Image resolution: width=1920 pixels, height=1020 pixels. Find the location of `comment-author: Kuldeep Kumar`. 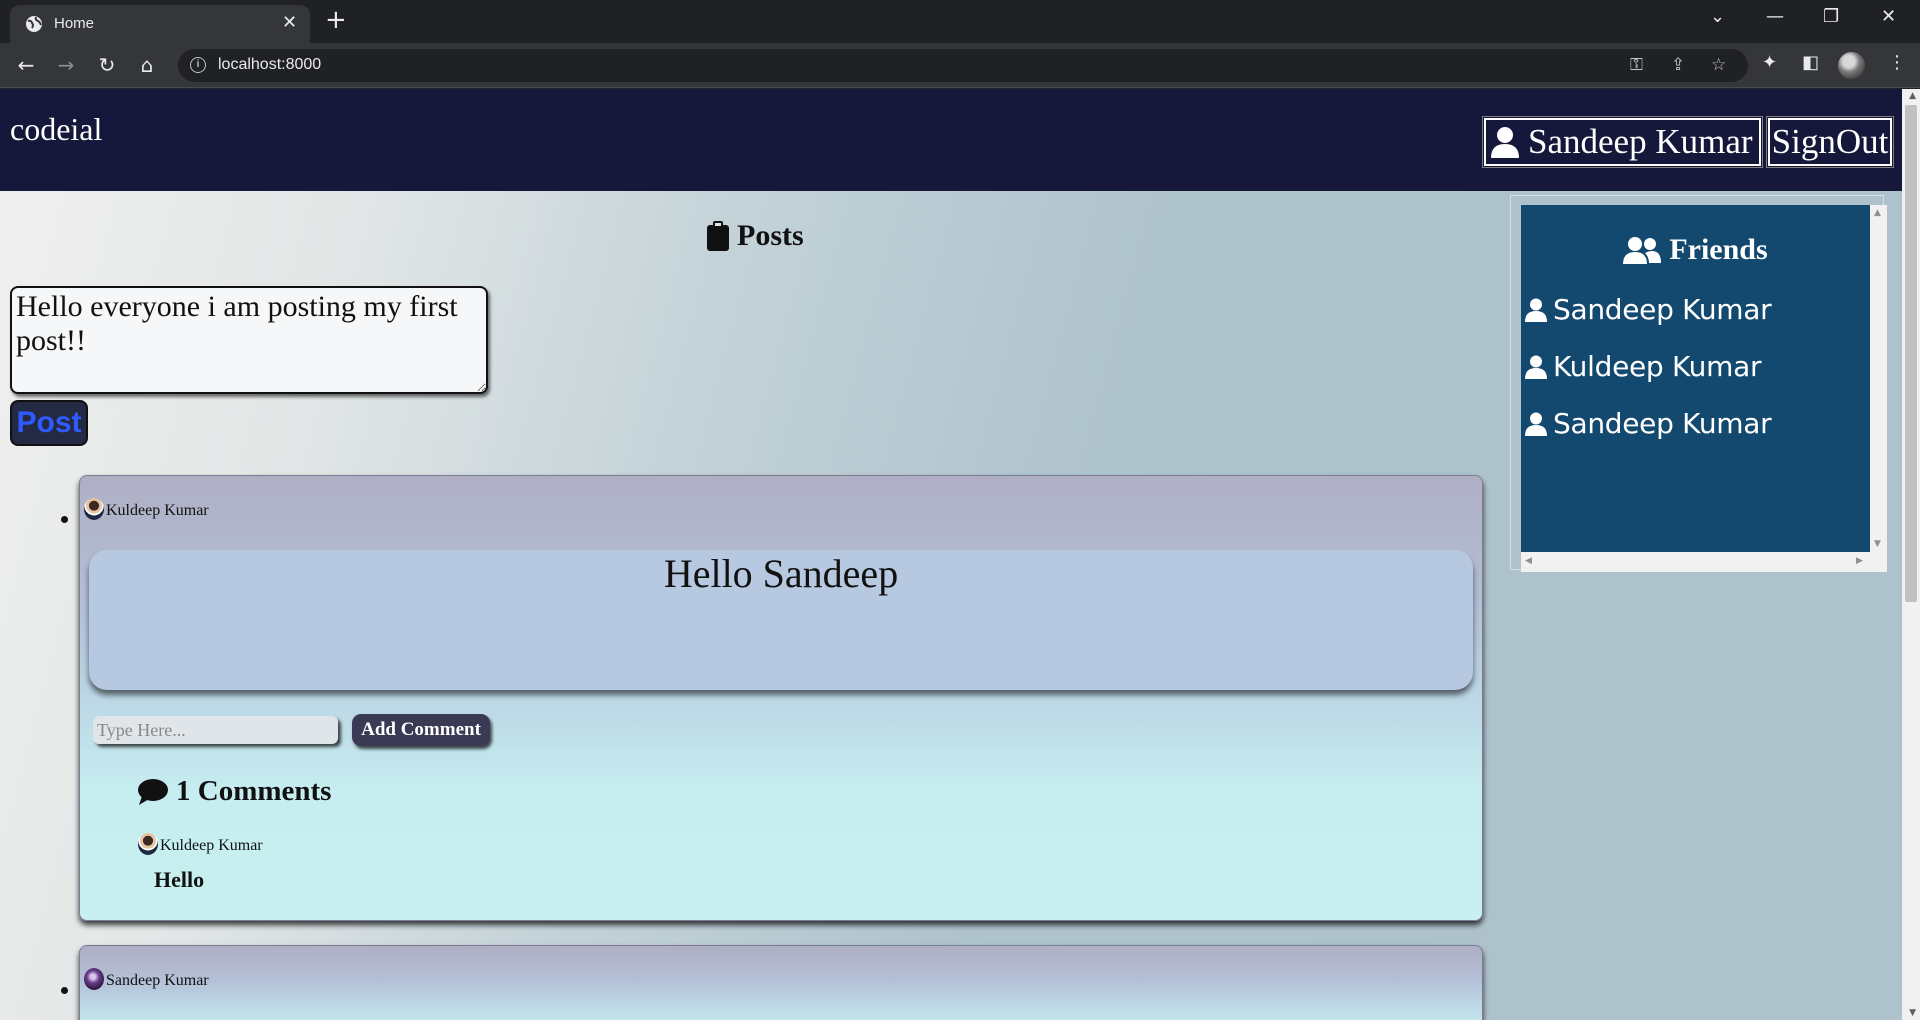

comment-author: Kuldeep Kumar is located at coordinates (200, 844).